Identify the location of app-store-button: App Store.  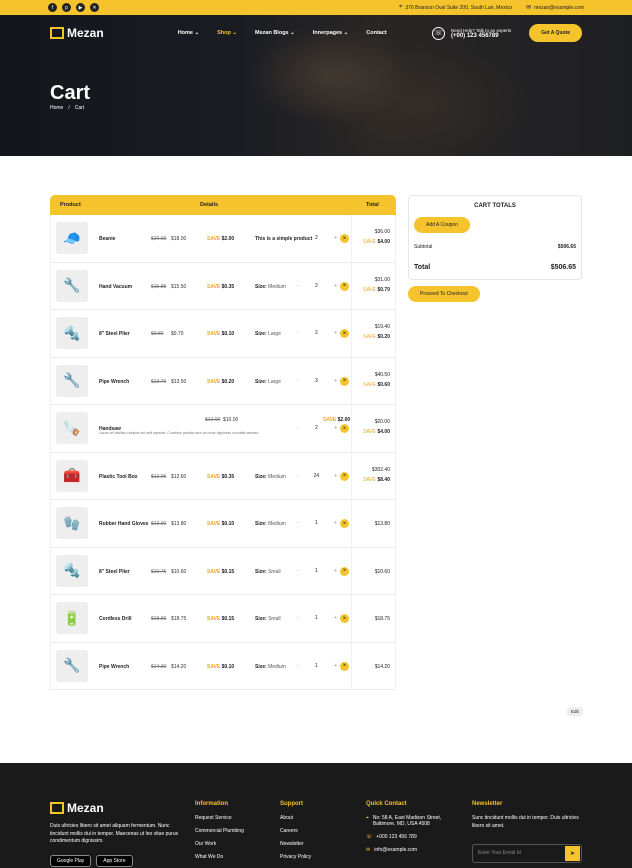
(114, 861).